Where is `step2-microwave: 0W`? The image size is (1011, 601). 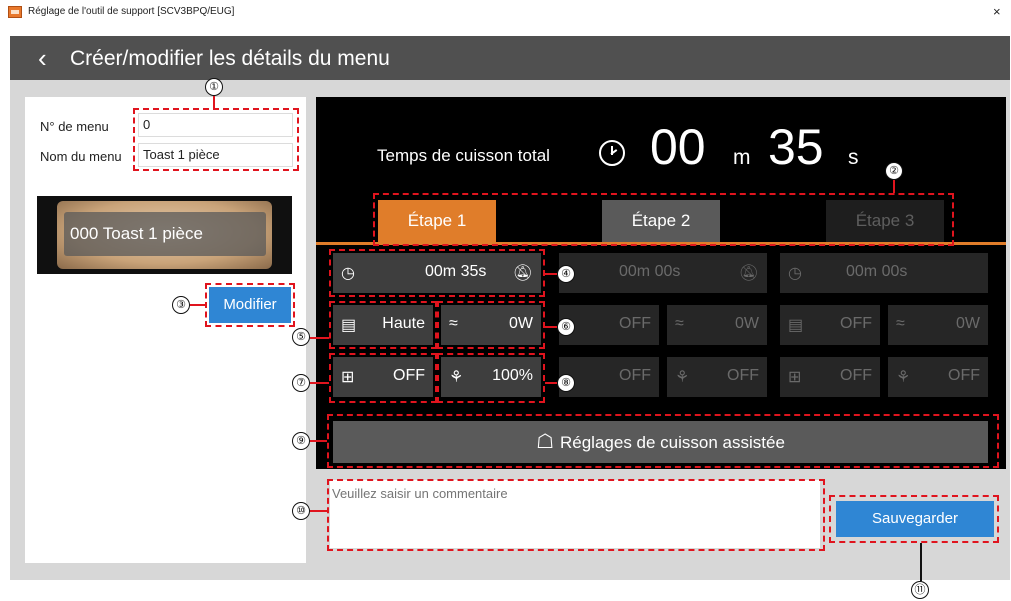
step2-microwave: 0W is located at coordinates (747, 323).